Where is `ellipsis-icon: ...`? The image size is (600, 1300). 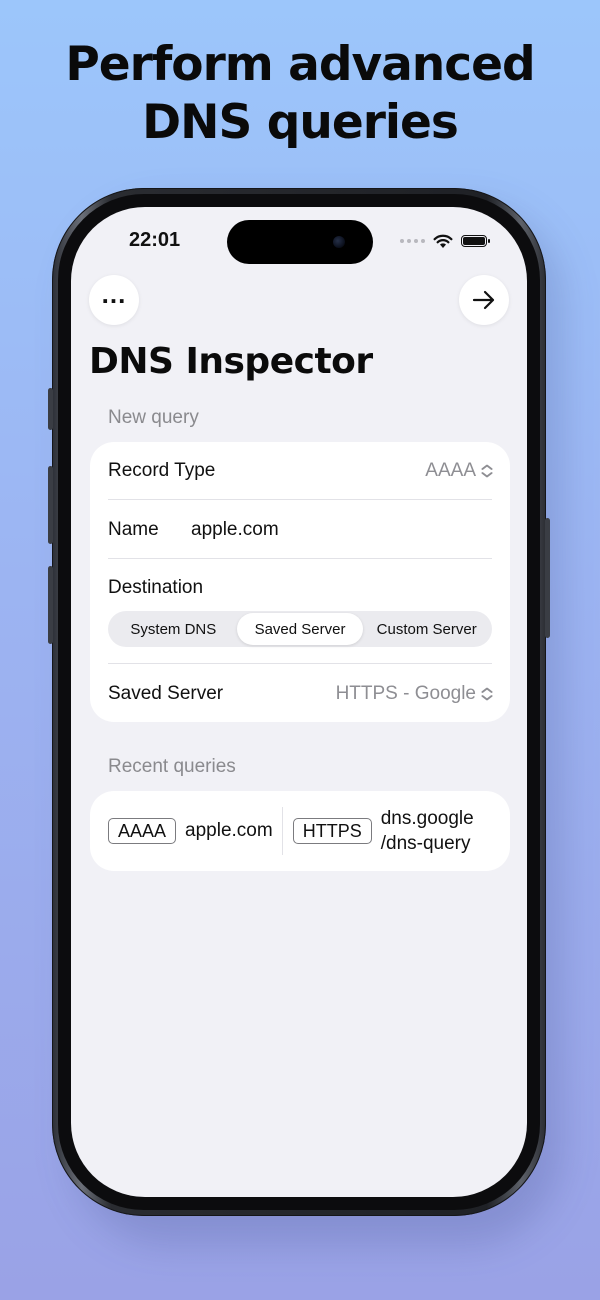 ellipsis-icon: ... is located at coordinates (114, 294).